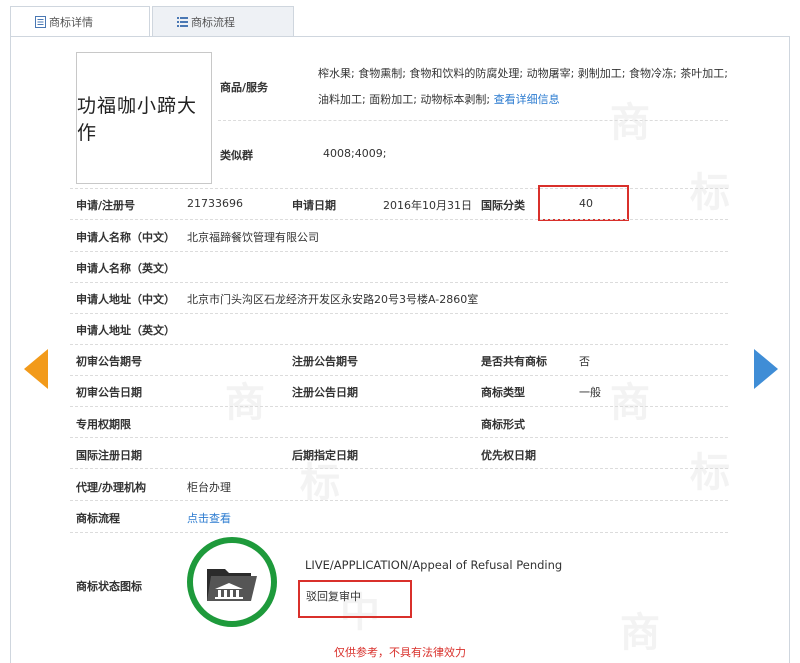  I want to click on tab-label: 商标详情, so click(71, 22).